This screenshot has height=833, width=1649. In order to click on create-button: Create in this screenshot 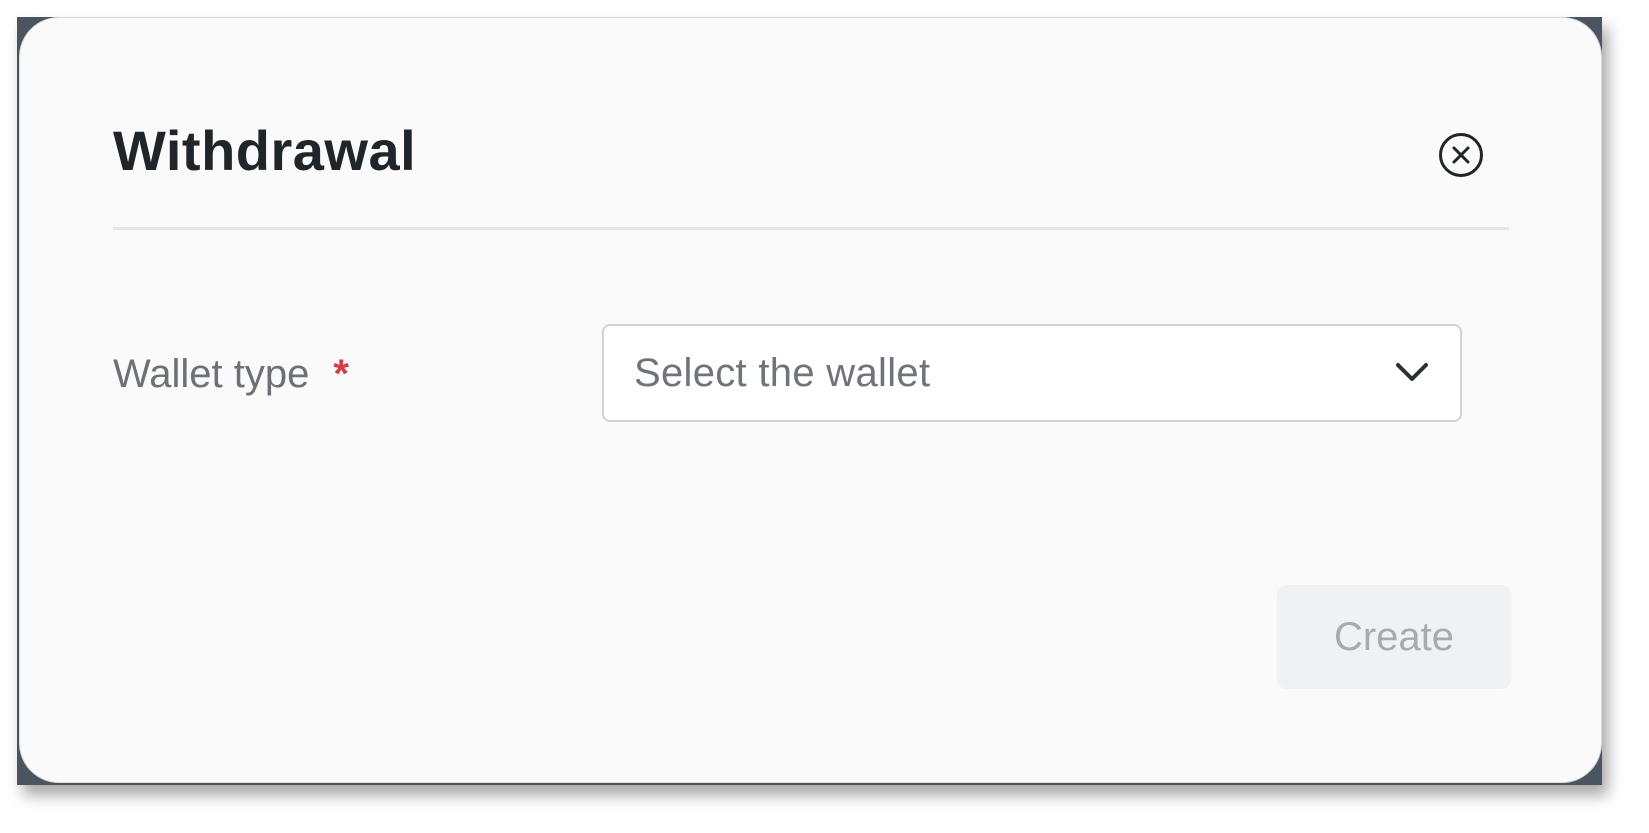, I will do `click(1394, 637)`.